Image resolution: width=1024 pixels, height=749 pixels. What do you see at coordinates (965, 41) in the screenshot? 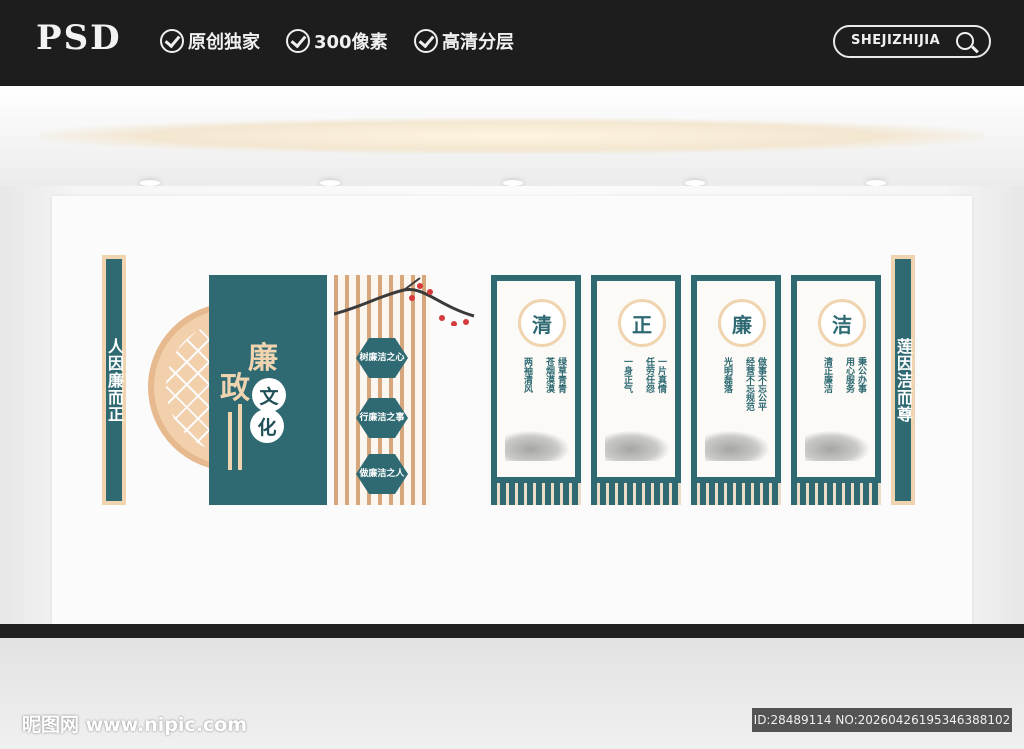
I see `search-icon` at bounding box center [965, 41].